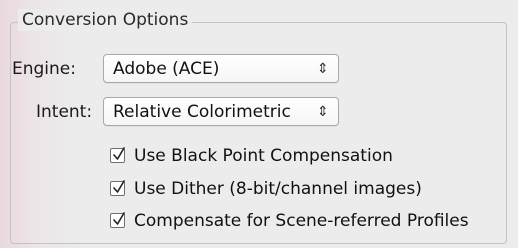 This screenshot has width=518, height=248. Describe the element at coordinates (278, 189) in the screenshot. I see `use-dither-label: Use Dither (8-bit/channel images)` at that location.